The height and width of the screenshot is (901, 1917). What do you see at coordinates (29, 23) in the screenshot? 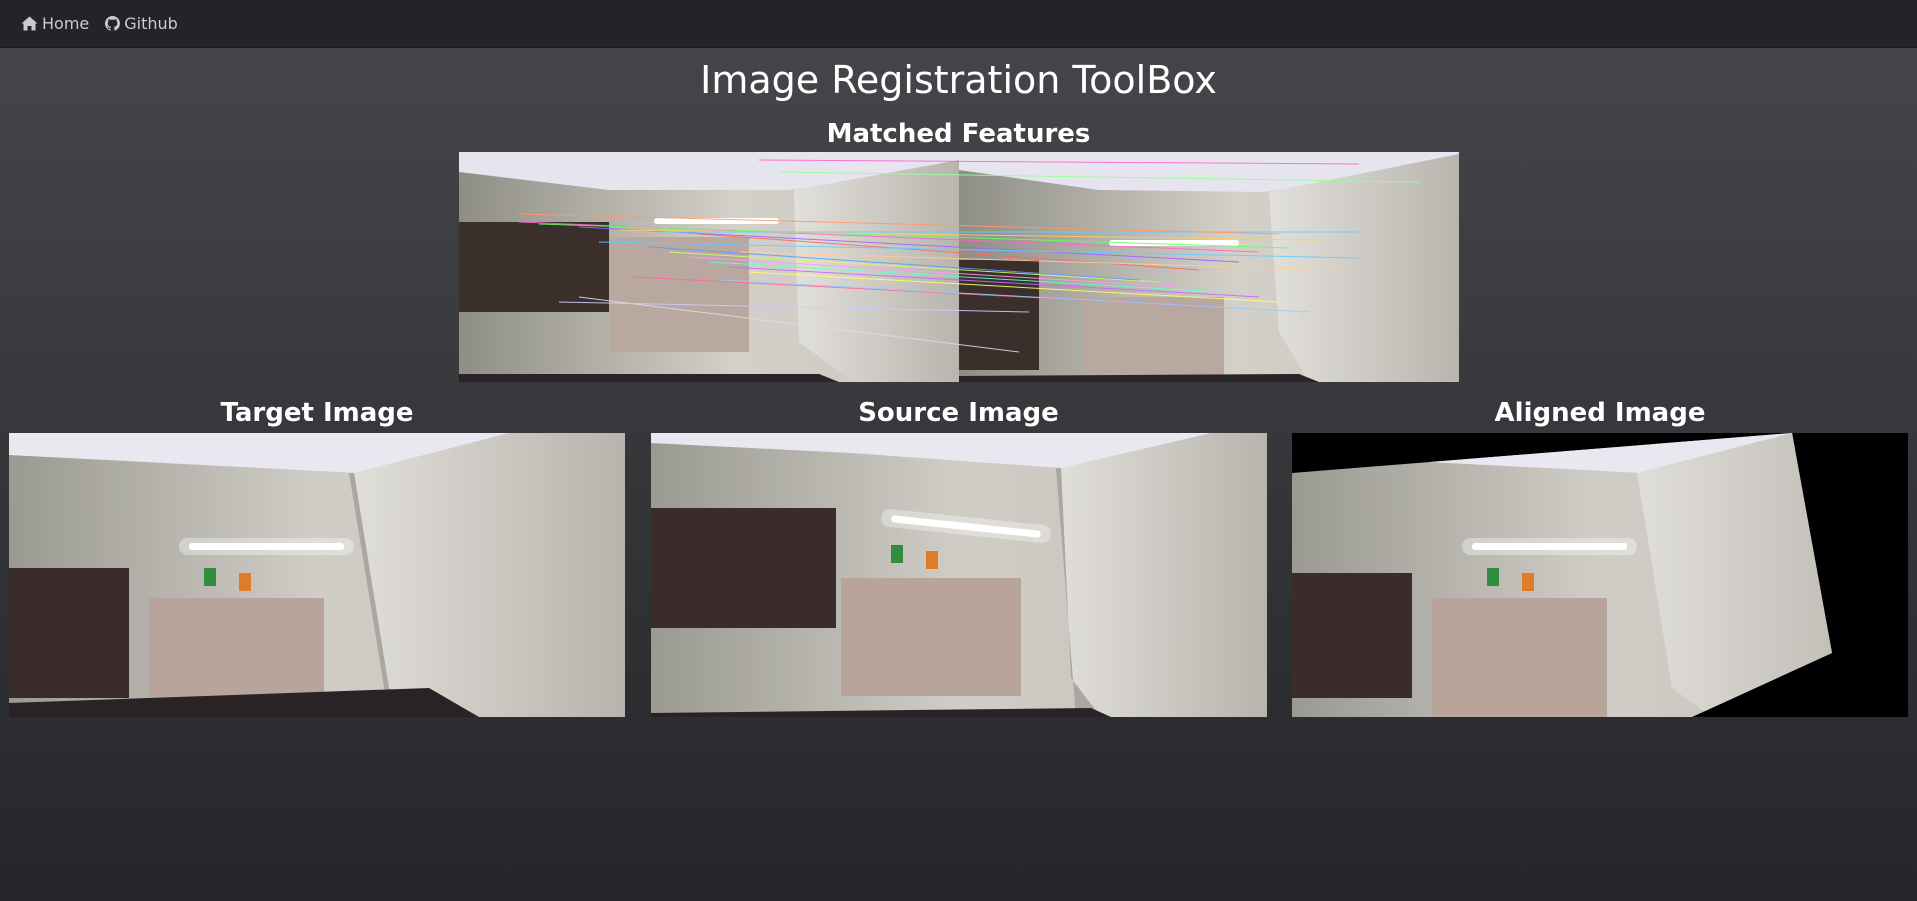
I see `home-icon` at bounding box center [29, 23].